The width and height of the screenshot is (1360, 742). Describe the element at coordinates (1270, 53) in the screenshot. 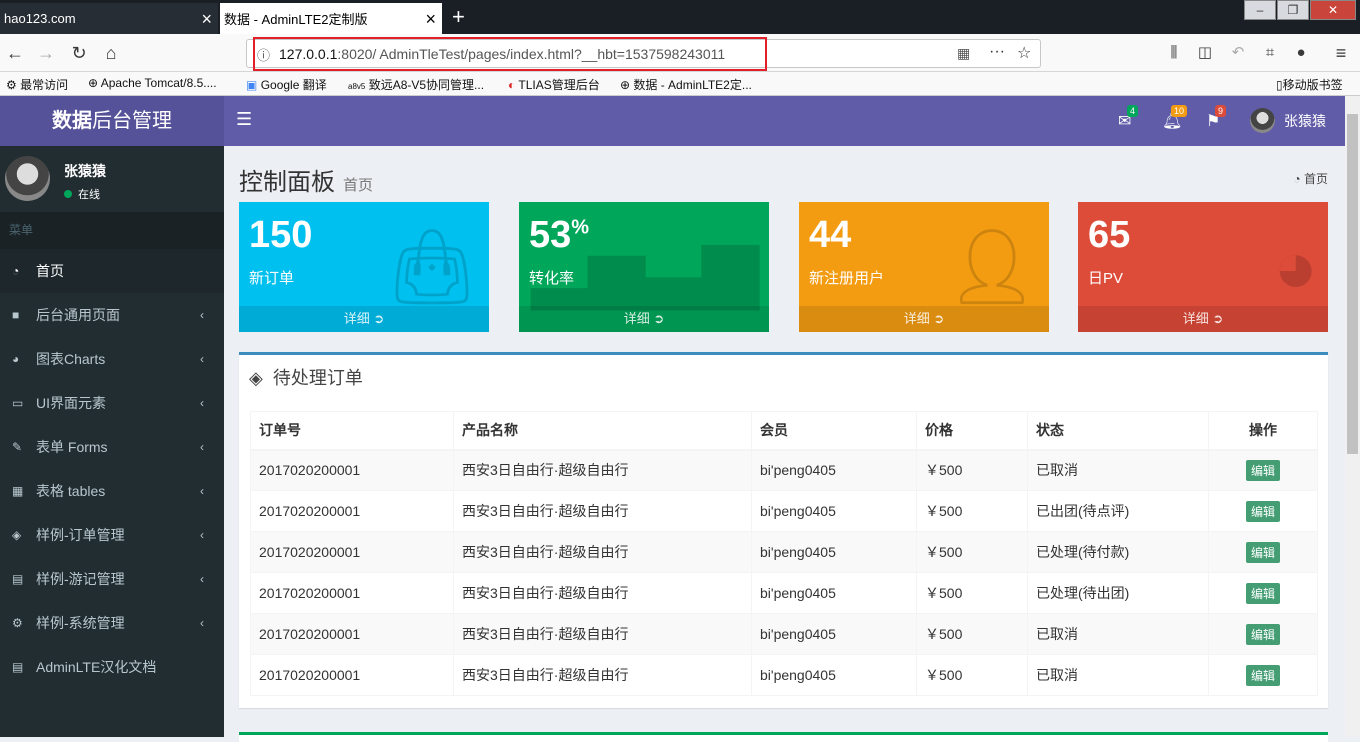

I see `crop-icon: ⌗` at that location.